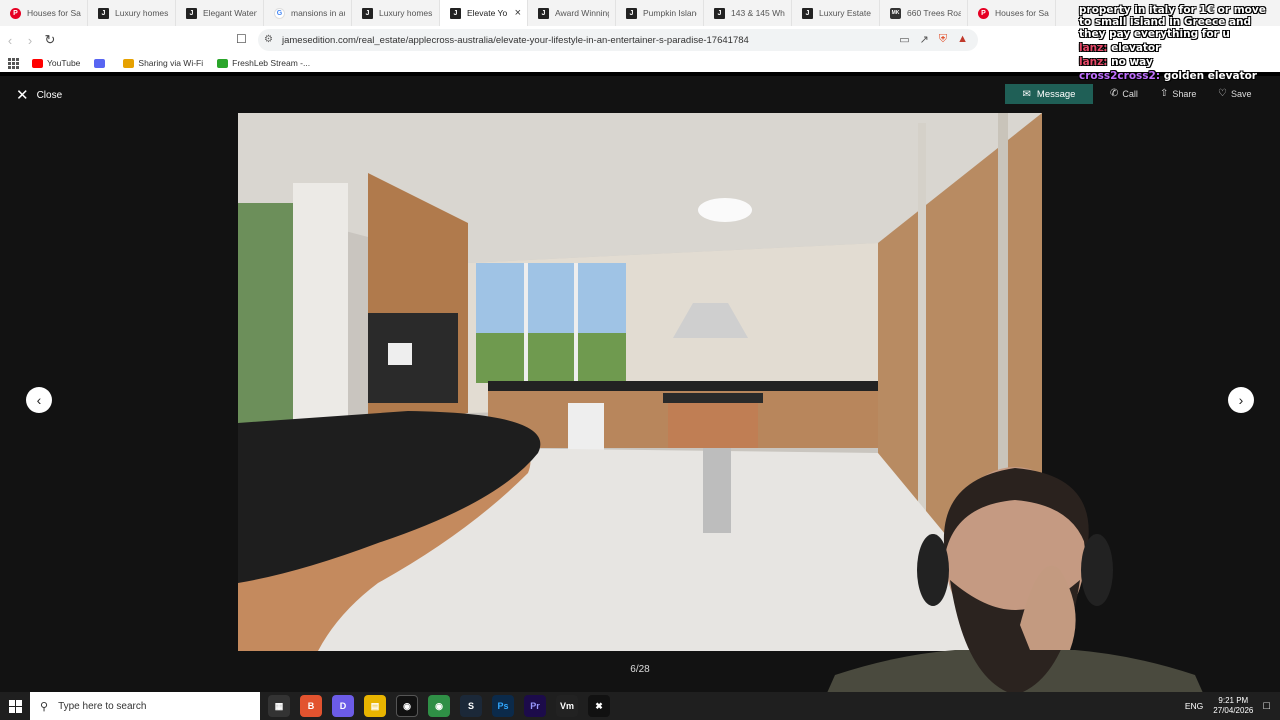  Describe the element at coordinates (1222, 93) in the screenshot. I see `heart-icon: ♡` at that location.